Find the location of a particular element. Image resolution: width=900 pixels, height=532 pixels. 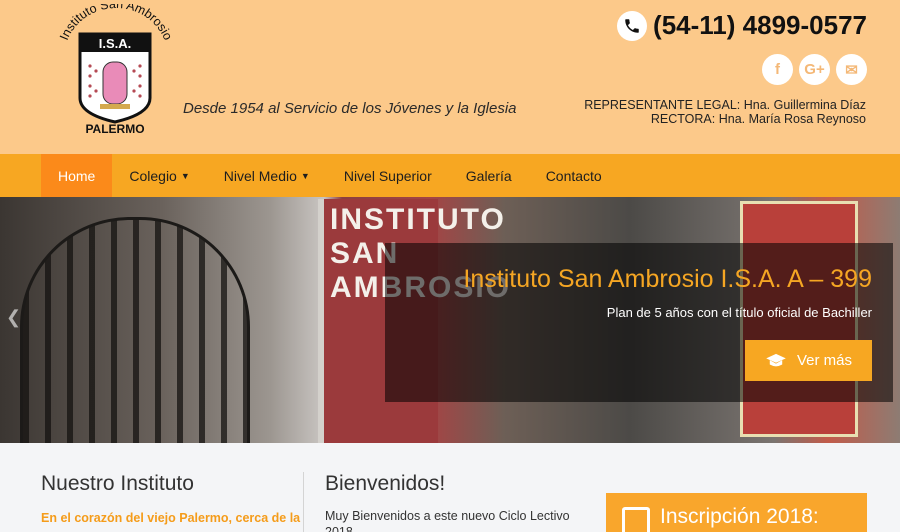

inscripcion-box: Inscripción 2018: is located at coordinates (736, 512).